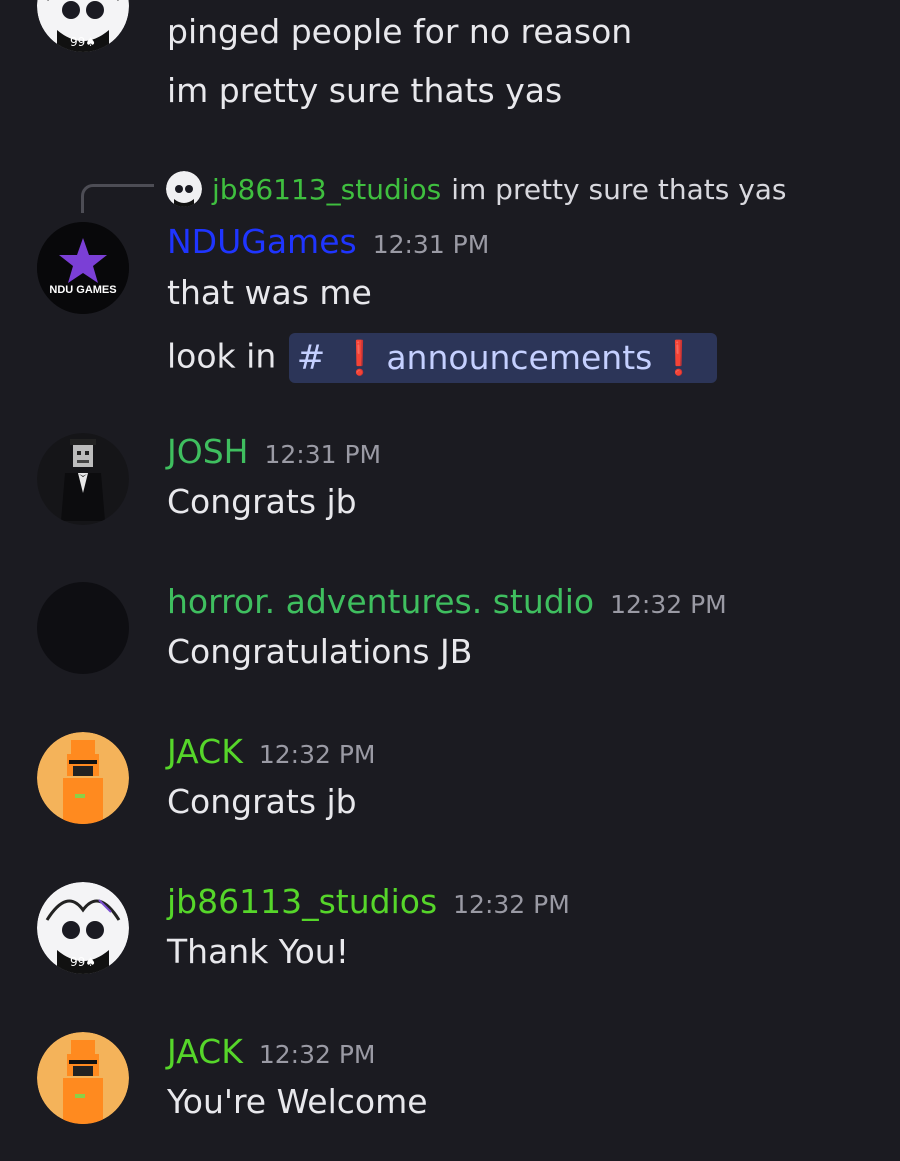 Image resolution: width=900 pixels, height=1161 pixels. I want to click on channel-mention: # ❗ announcements ❗, so click(503, 358).